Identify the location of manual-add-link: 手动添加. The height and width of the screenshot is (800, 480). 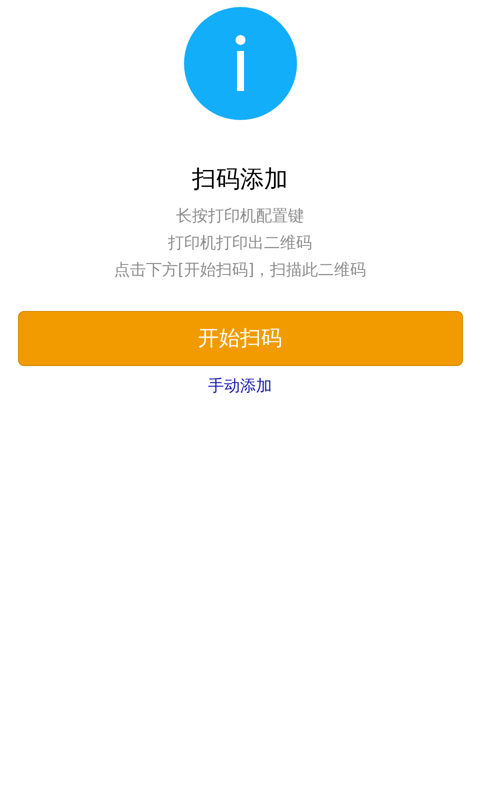
(240, 386).